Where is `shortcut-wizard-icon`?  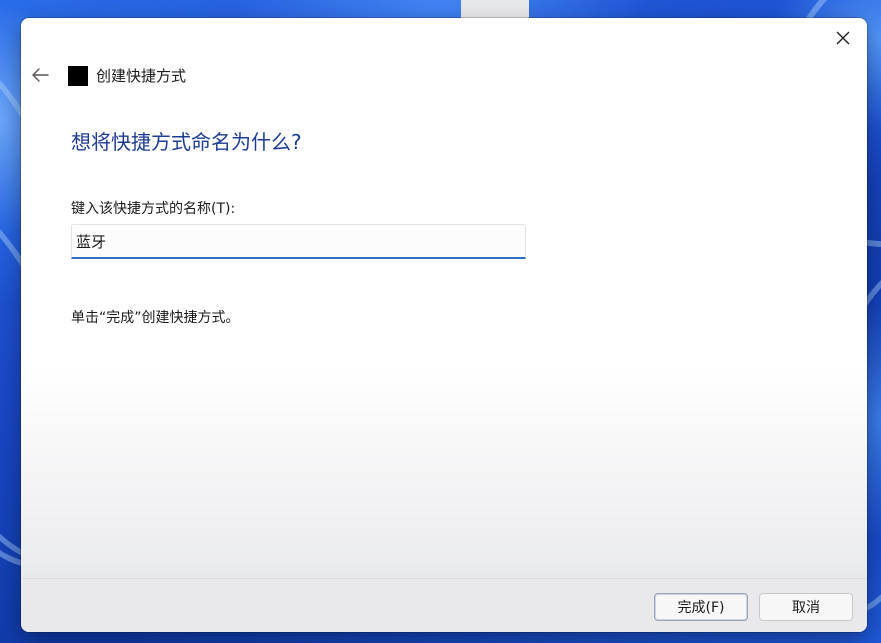
shortcut-wizard-icon is located at coordinates (78, 76).